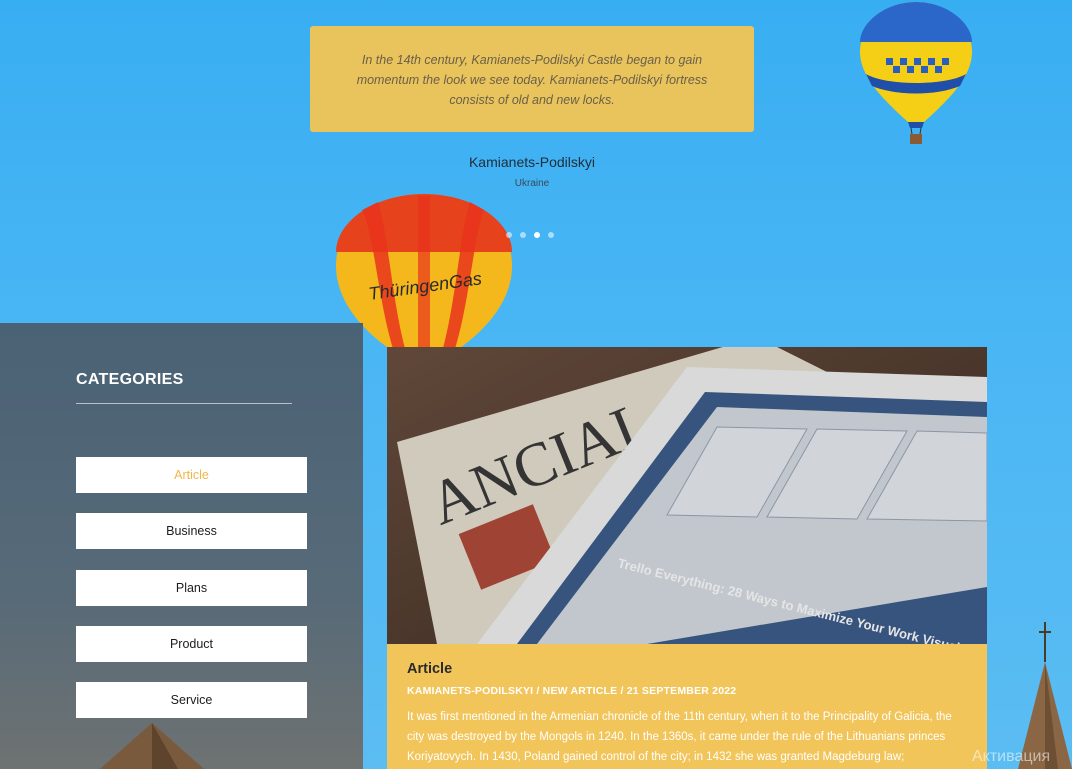  What do you see at coordinates (532, 162) in the screenshot?
I see `testimonial-author: Kamianets-Podilskyi` at bounding box center [532, 162].